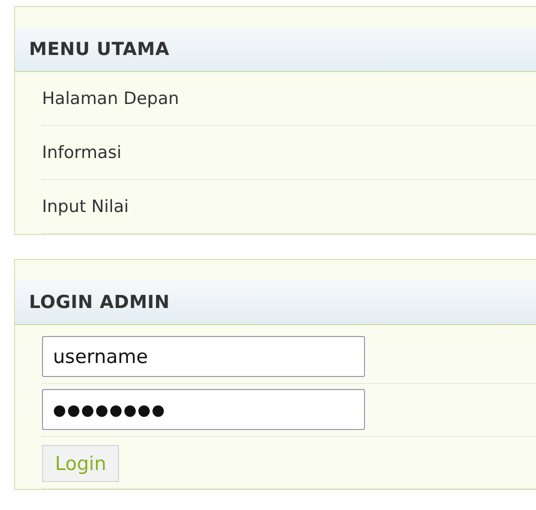 This screenshot has width=536, height=510. What do you see at coordinates (275, 49) in the screenshot?
I see `panel-title: MENU UTAMA` at bounding box center [275, 49].